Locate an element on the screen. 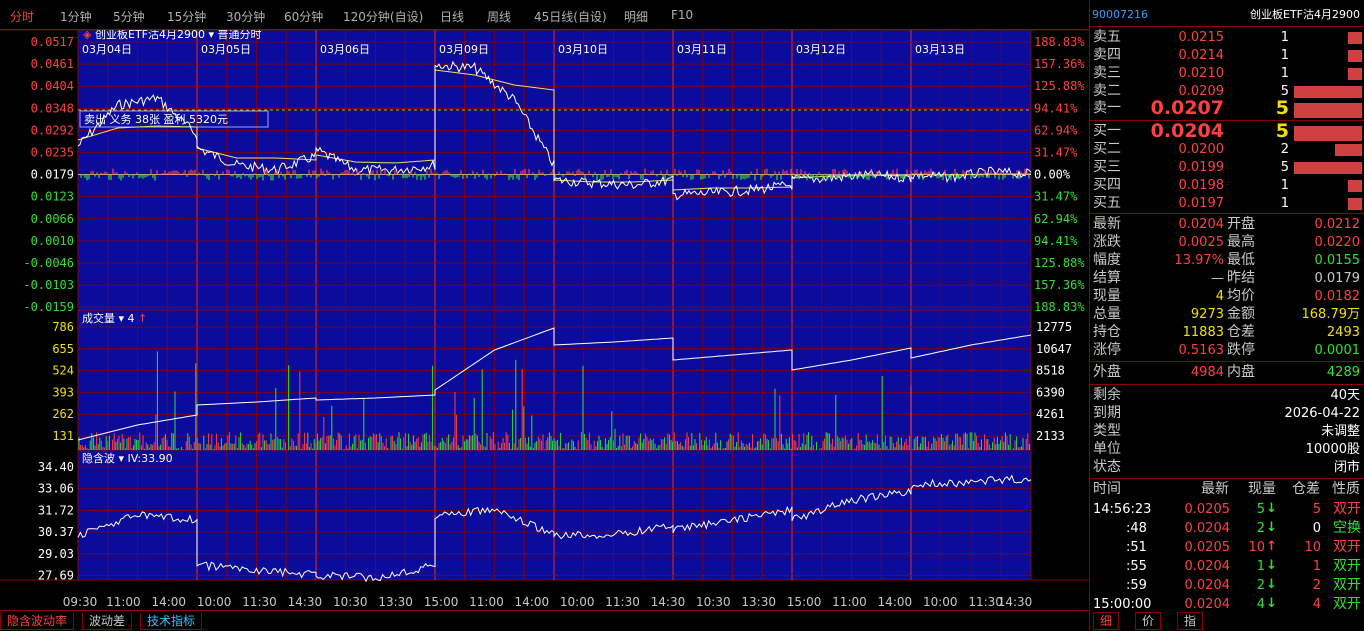 Image resolution: width=1364 pixels, height=631 pixels. timeframe-tab: 30分钟 is located at coordinates (245, 16).